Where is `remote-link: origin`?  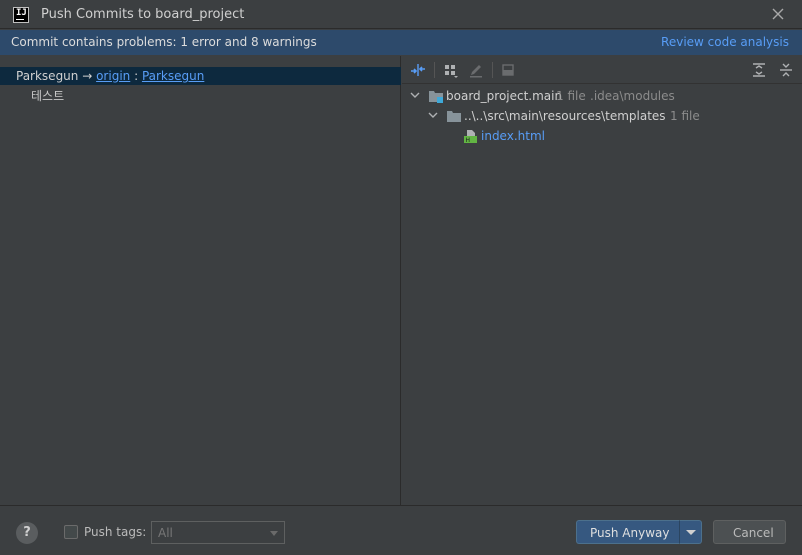 remote-link: origin is located at coordinates (113, 76).